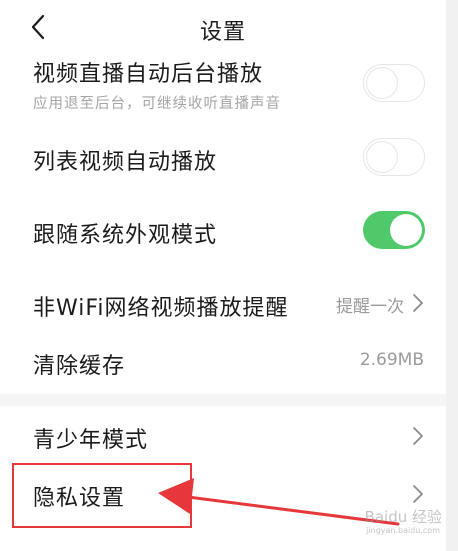 The image size is (458, 551). I want to click on setting-row-non-wifi-reminder: 非WiFi网络视频播放提醒 提醒一次, so click(223, 303).